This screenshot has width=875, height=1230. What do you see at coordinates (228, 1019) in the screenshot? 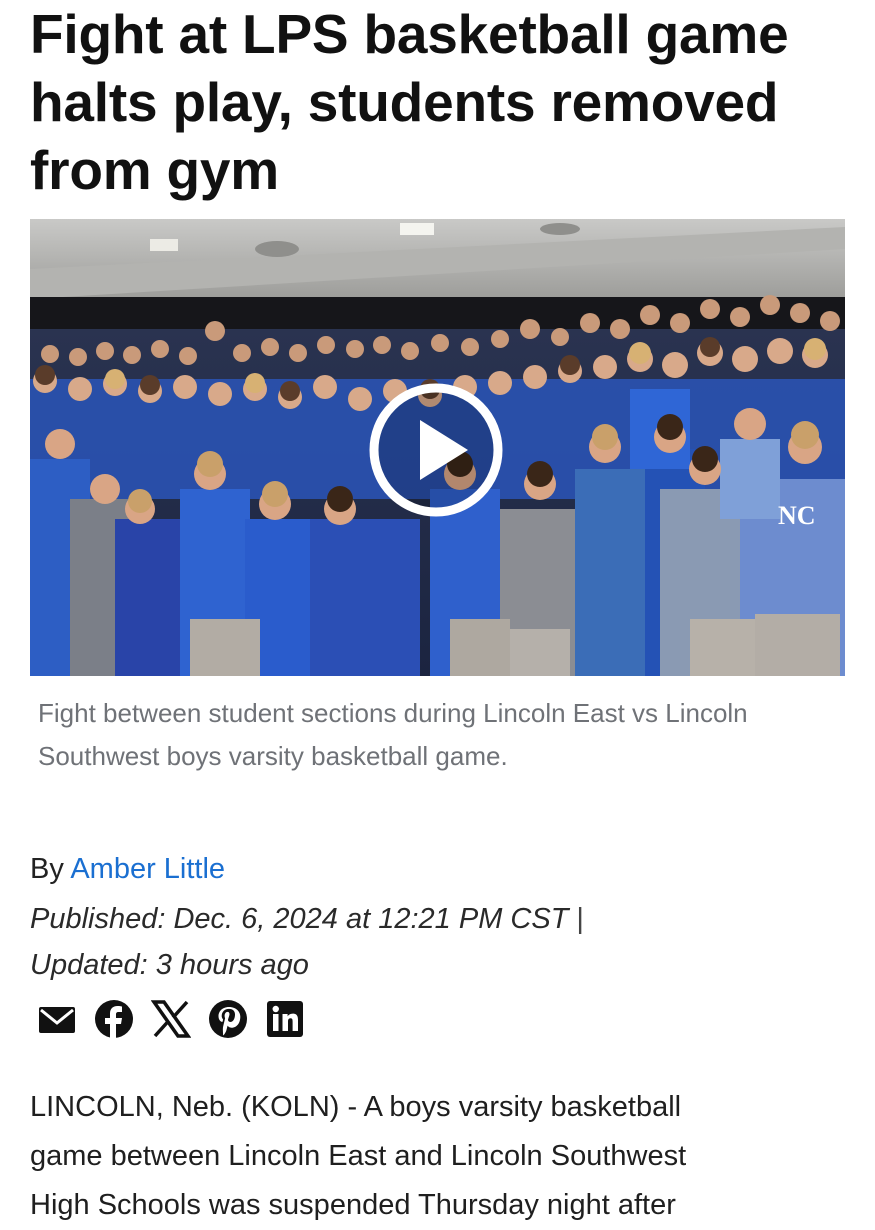
I see `pinterest-icon` at bounding box center [228, 1019].